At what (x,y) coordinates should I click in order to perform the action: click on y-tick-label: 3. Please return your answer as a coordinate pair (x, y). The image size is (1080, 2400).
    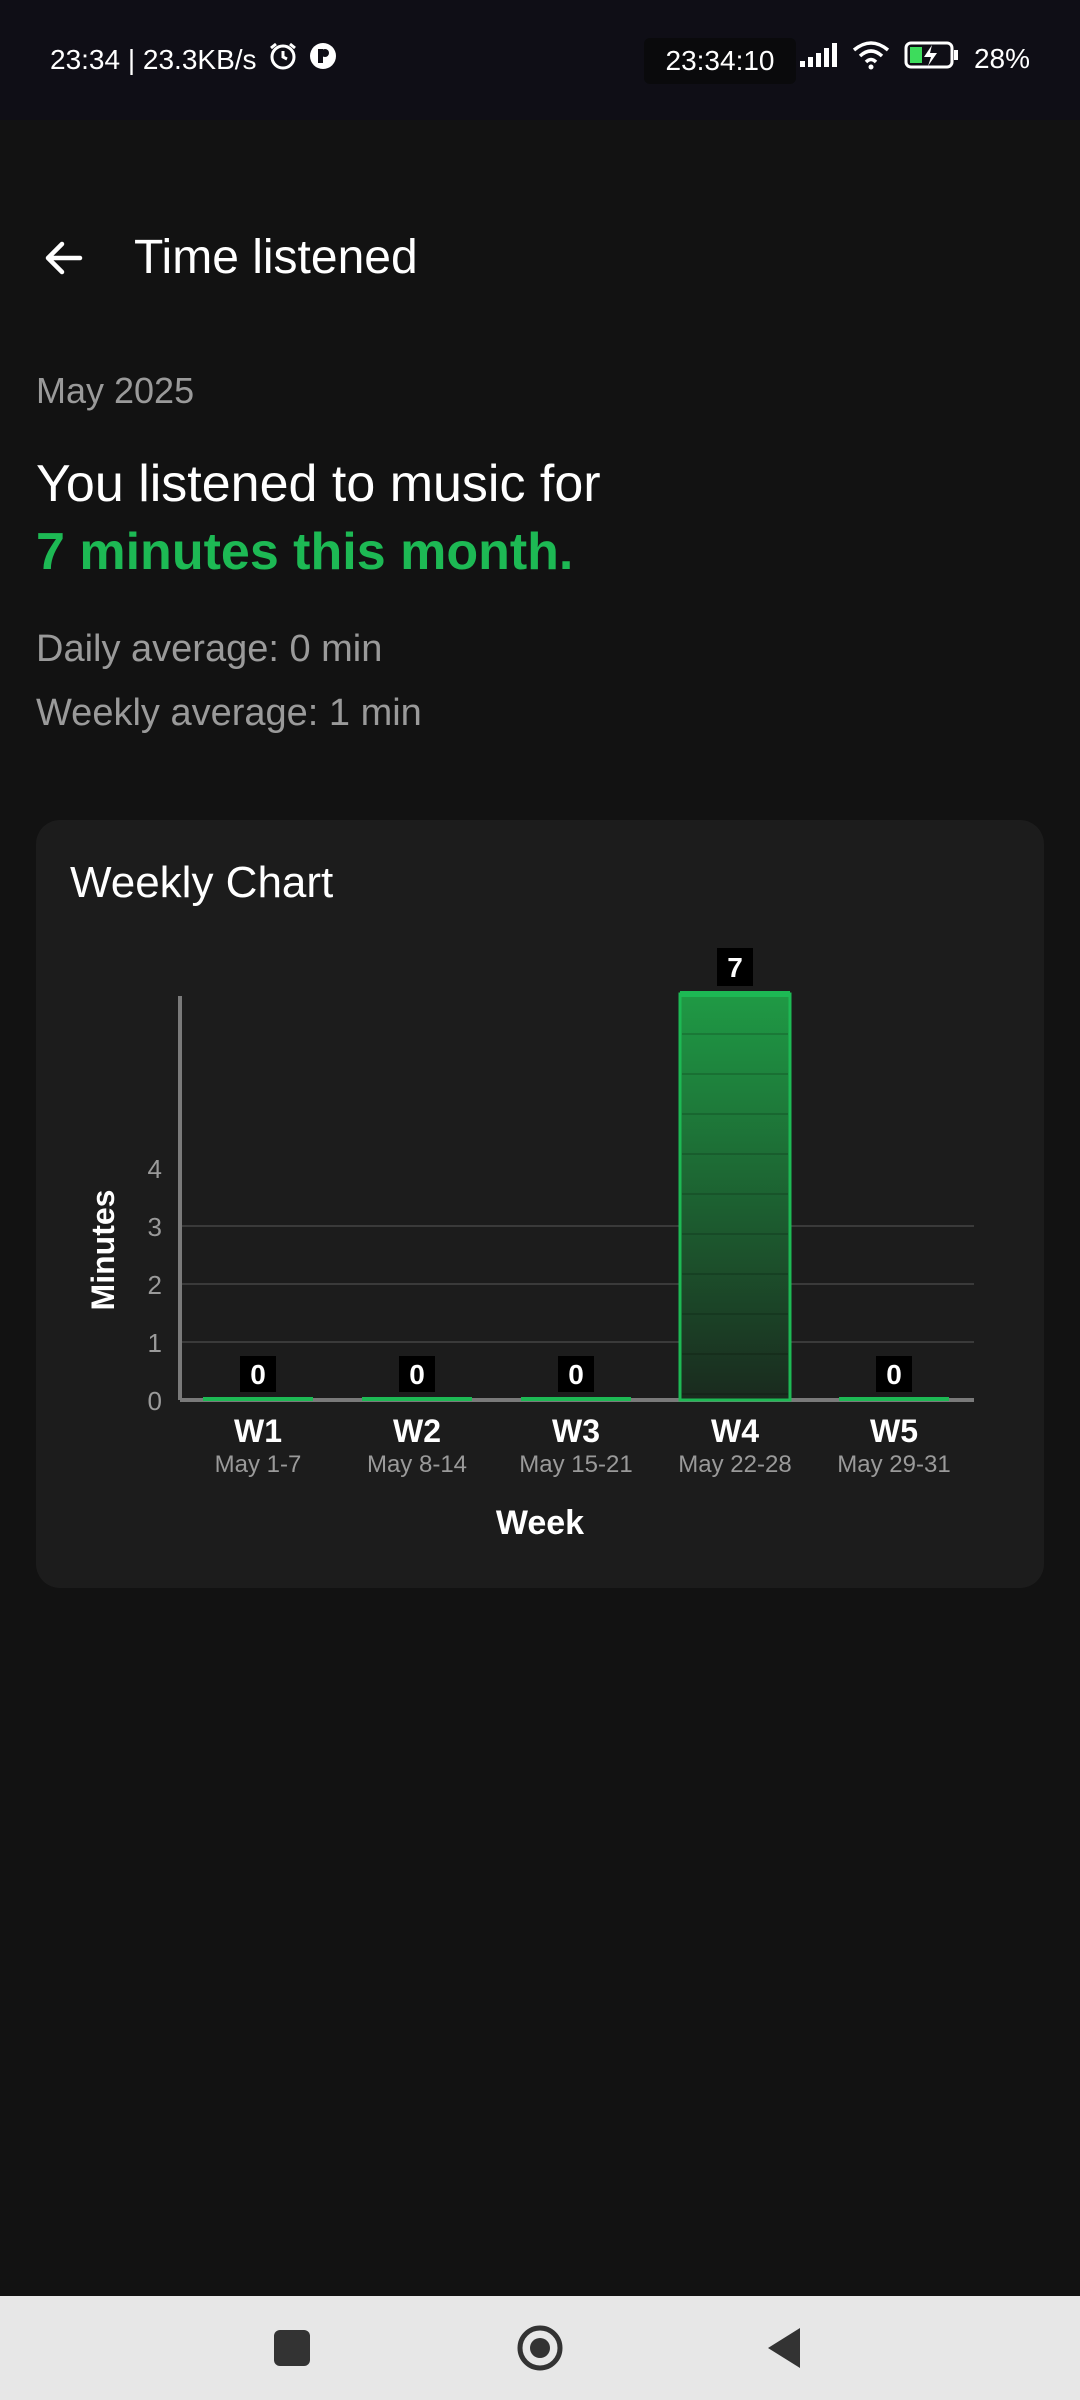
    Looking at the image, I should click on (155, 1227).